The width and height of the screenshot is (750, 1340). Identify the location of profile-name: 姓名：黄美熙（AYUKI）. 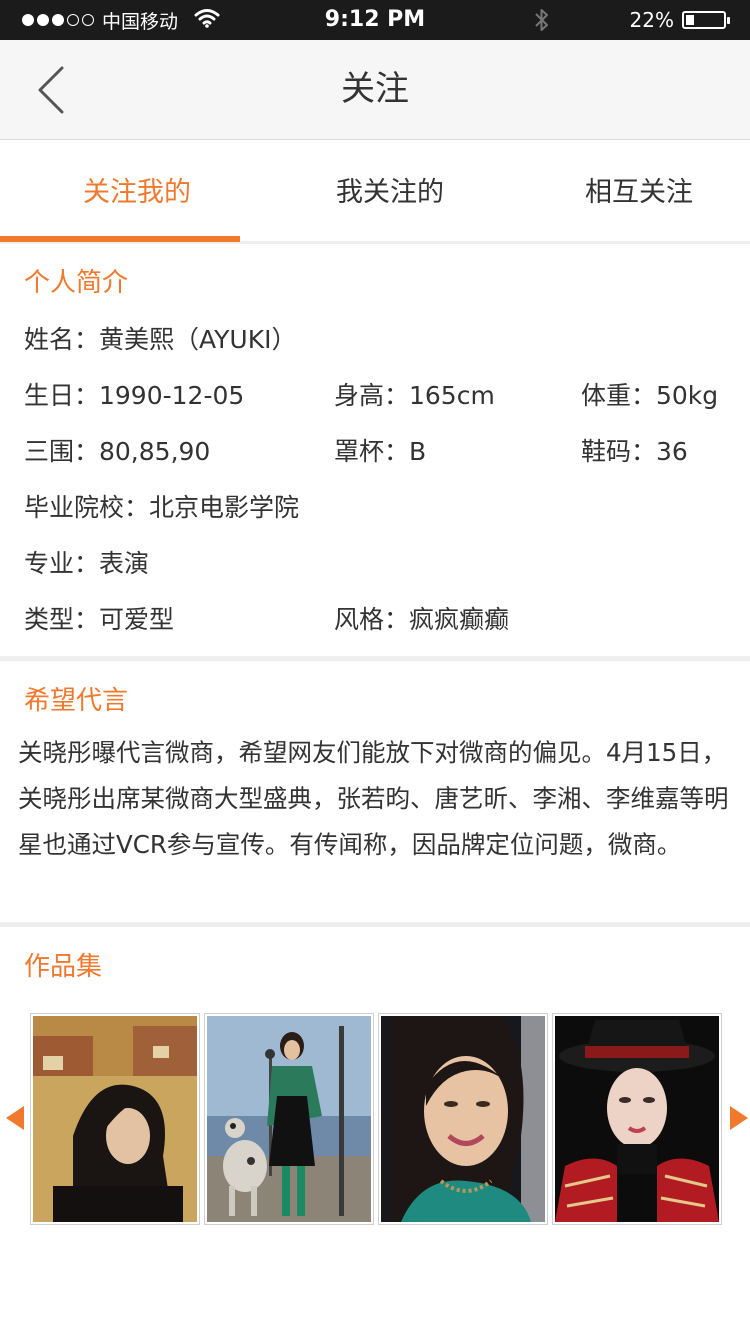
(160, 339).